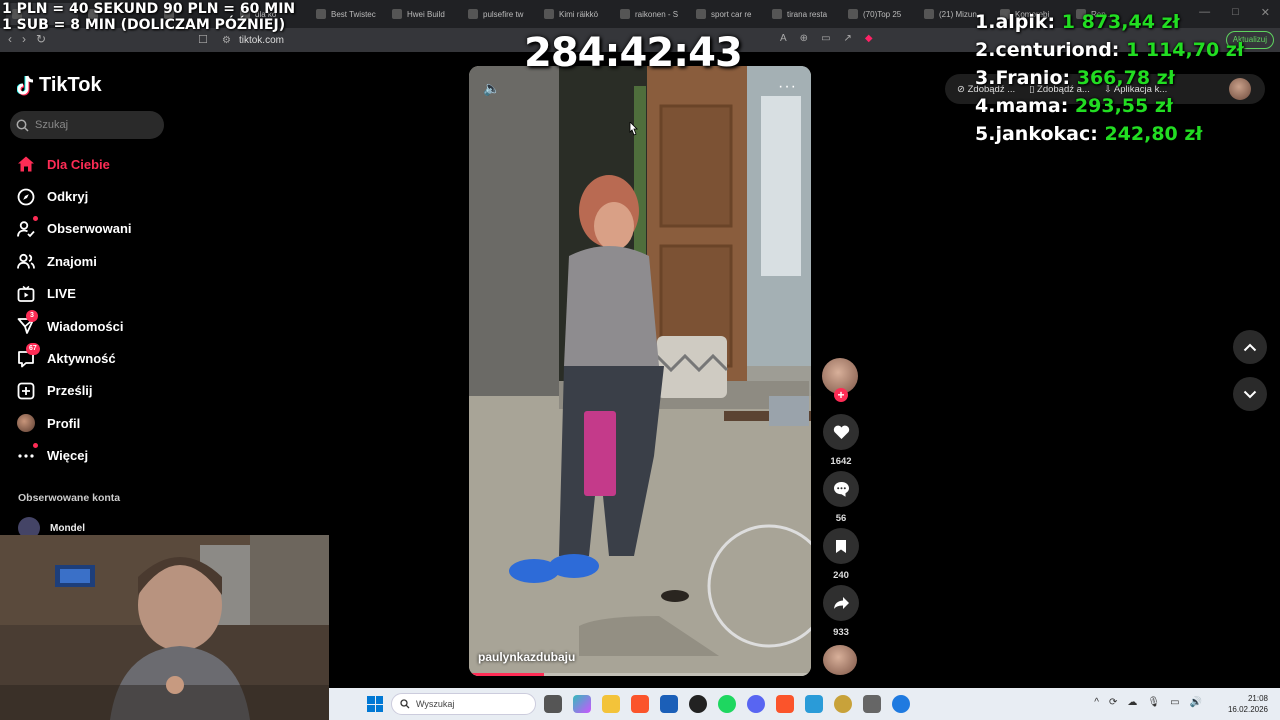 This screenshot has height=720, width=1280. What do you see at coordinates (61, 294) in the screenshot?
I see `sidebar-item-label: LIVE` at bounding box center [61, 294].